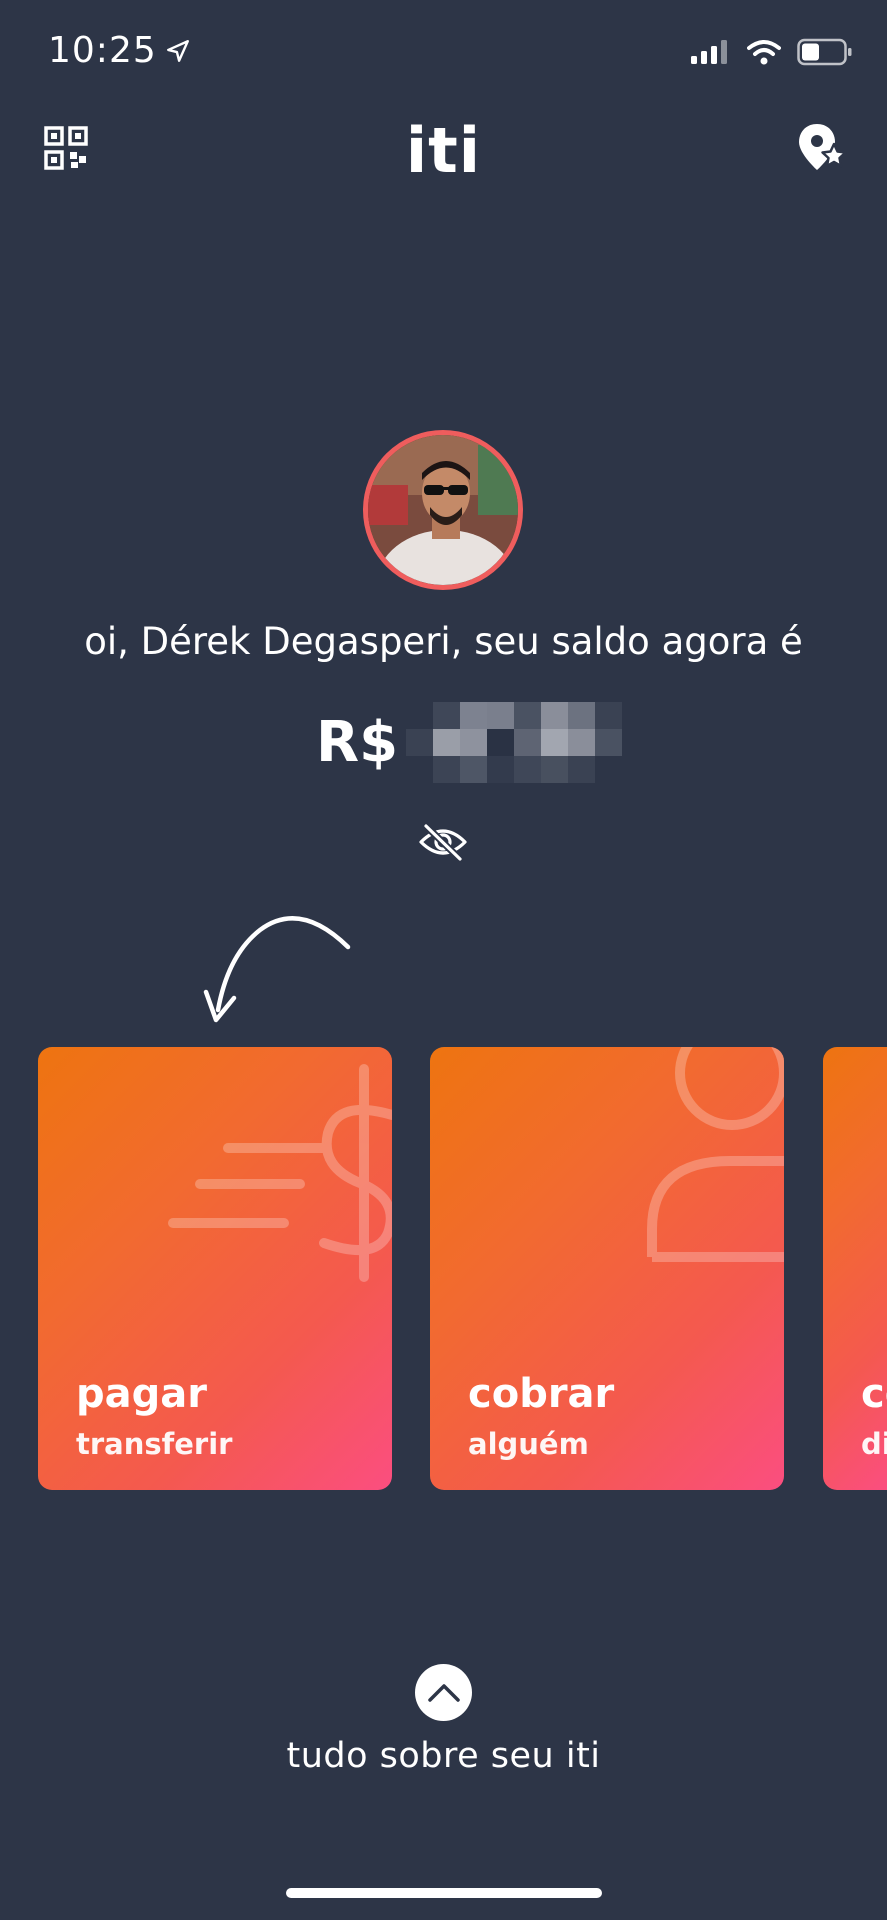  Describe the element at coordinates (528, 1444) in the screenshot. I see `charge-card-subtitle: alguém` at that location.